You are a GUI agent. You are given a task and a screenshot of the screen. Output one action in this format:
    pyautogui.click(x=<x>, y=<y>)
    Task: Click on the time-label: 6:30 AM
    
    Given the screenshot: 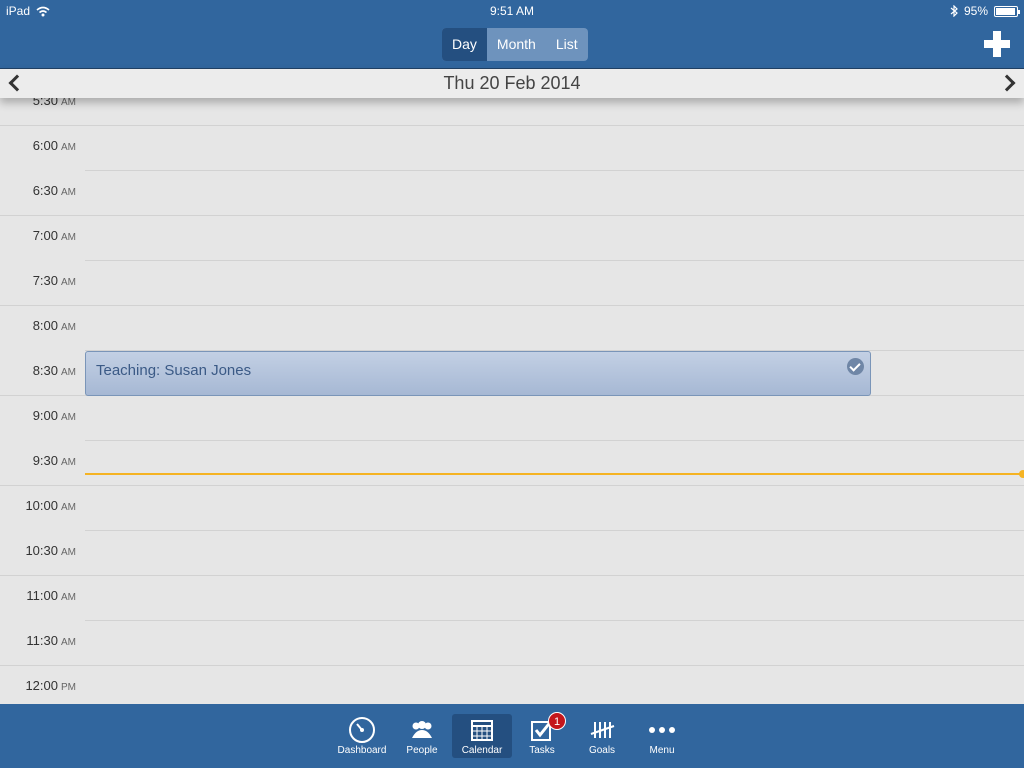 What is the action you would take?
    pyautogui.click(x=54, y=190)
    